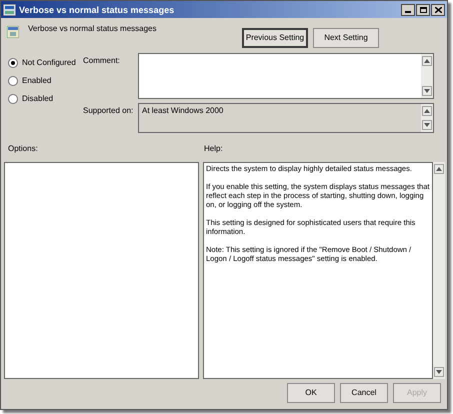 This screenshot has width=453, height=414. I want to click on comment-field, so click(286, 76).